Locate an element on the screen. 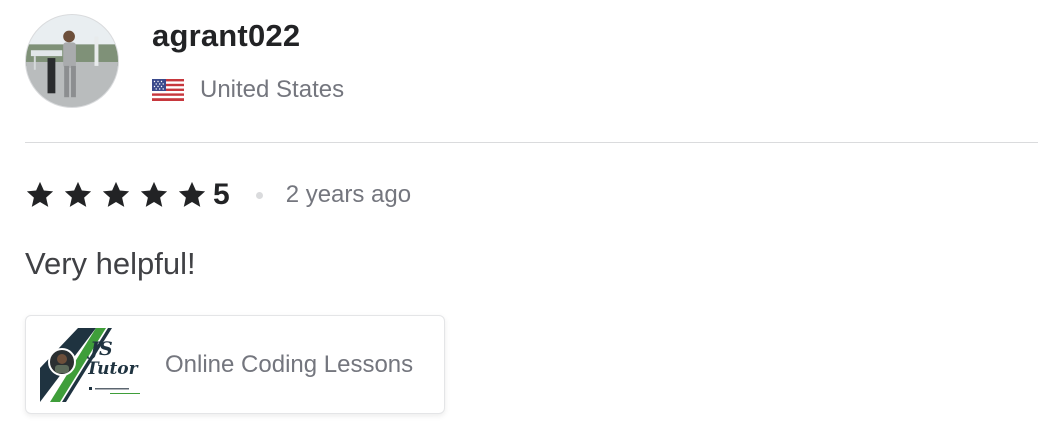 The height and width of the screenshot is (440, 1038). gig-thumbnail-text: JS is located at coordinates (100, 349).